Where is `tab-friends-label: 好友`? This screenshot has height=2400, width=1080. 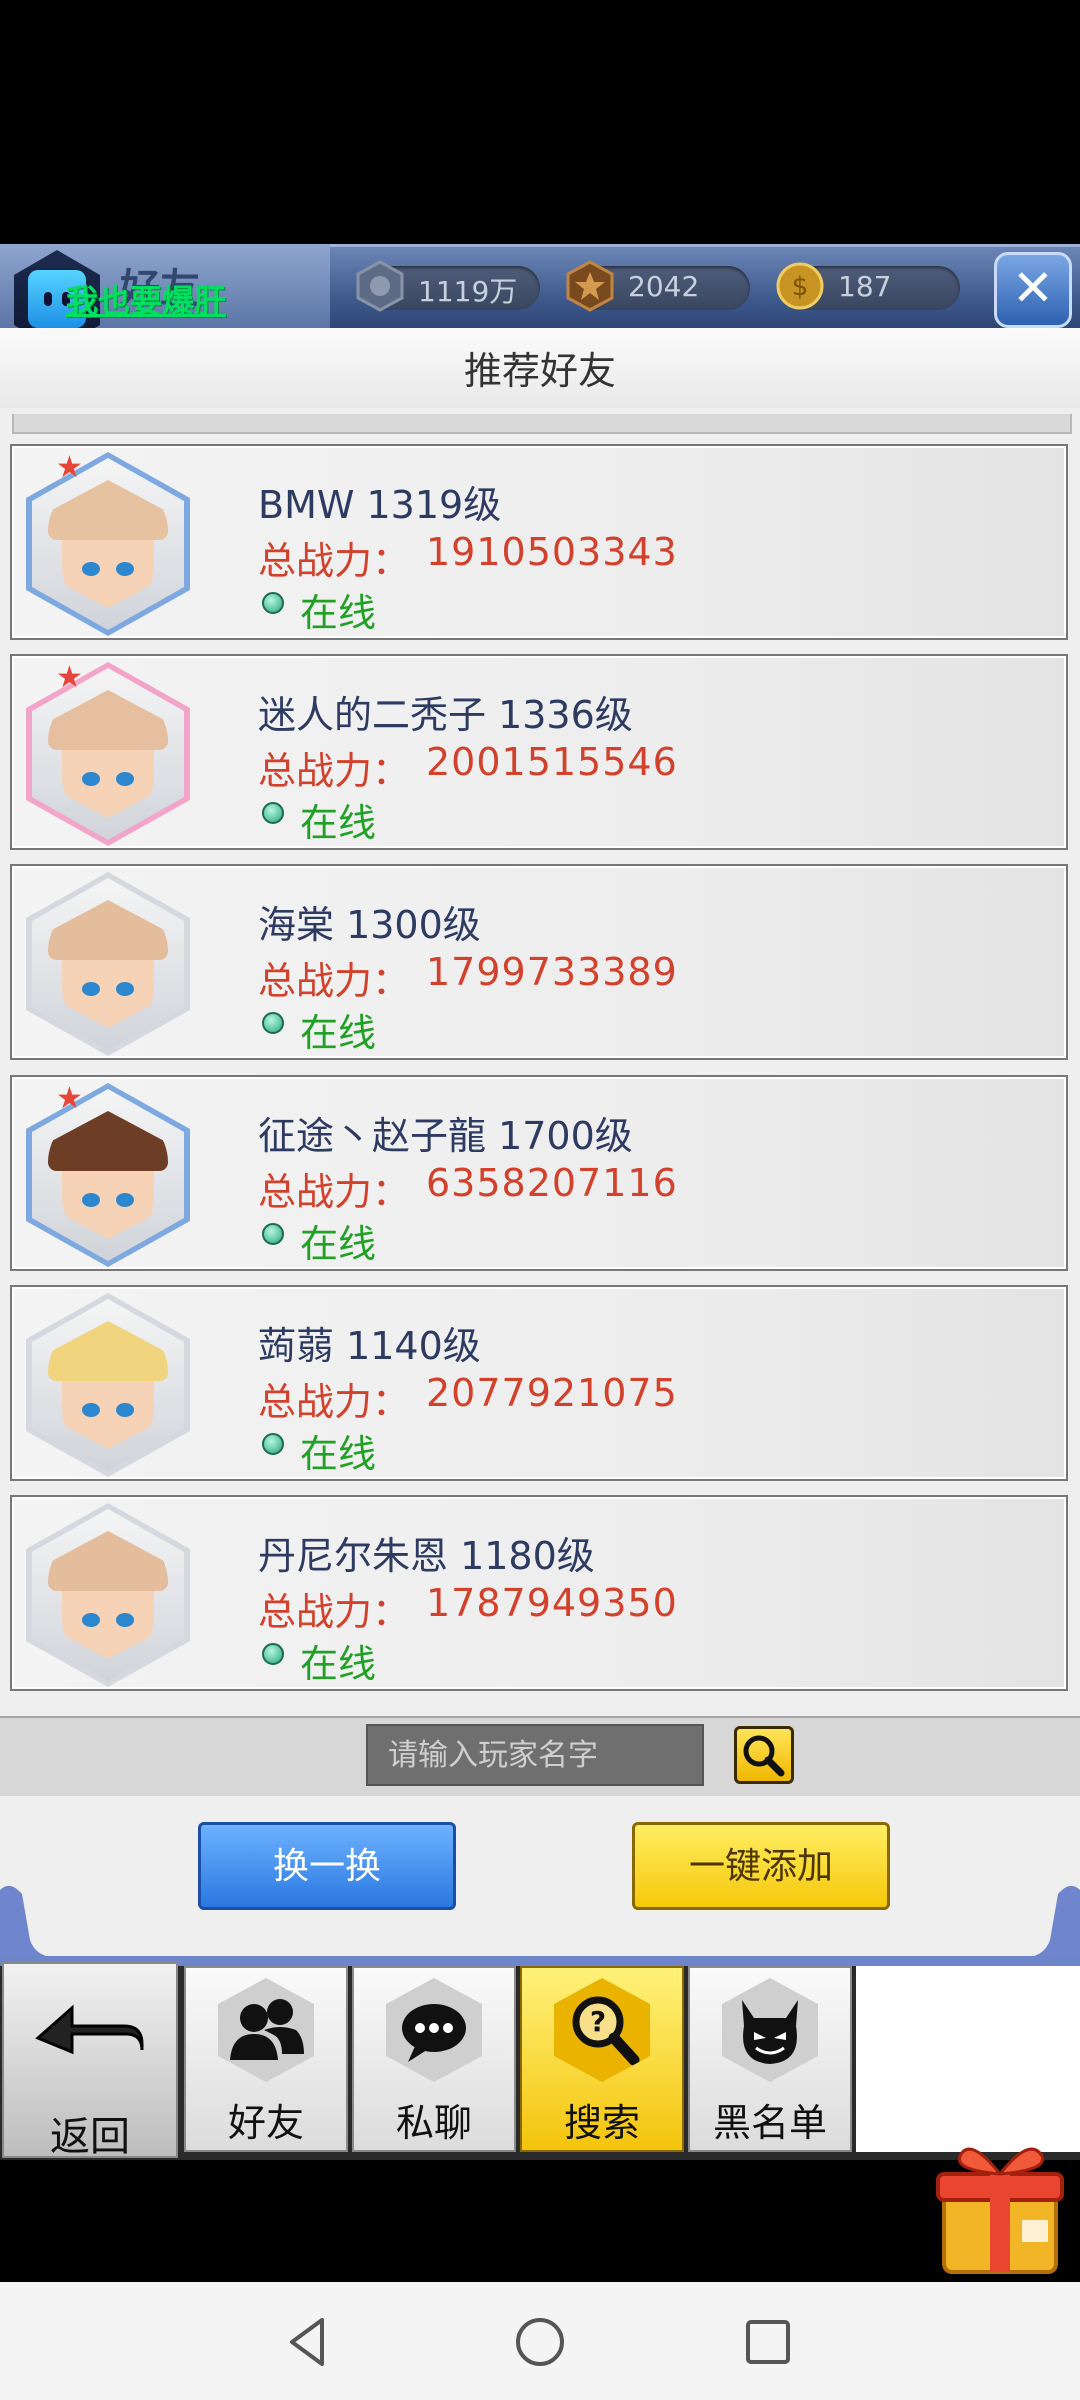
tab-friends-label: 好友 is located at coordinates (265, 2123).